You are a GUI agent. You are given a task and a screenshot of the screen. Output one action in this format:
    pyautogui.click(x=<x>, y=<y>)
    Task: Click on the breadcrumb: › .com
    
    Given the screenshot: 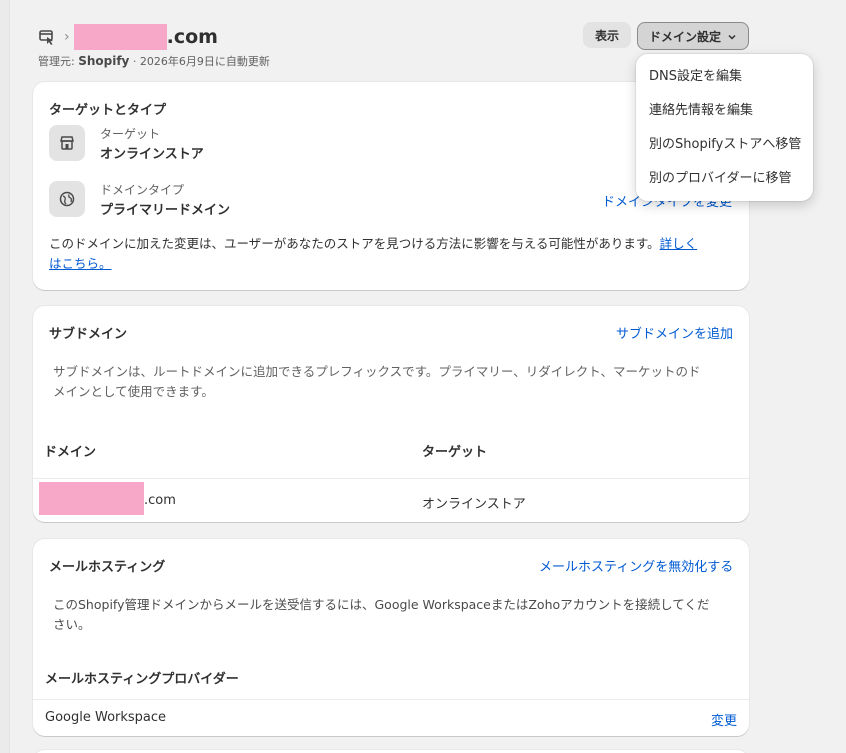 What is the action you would take?
    pyautogui.click(x=128, y=37)
    